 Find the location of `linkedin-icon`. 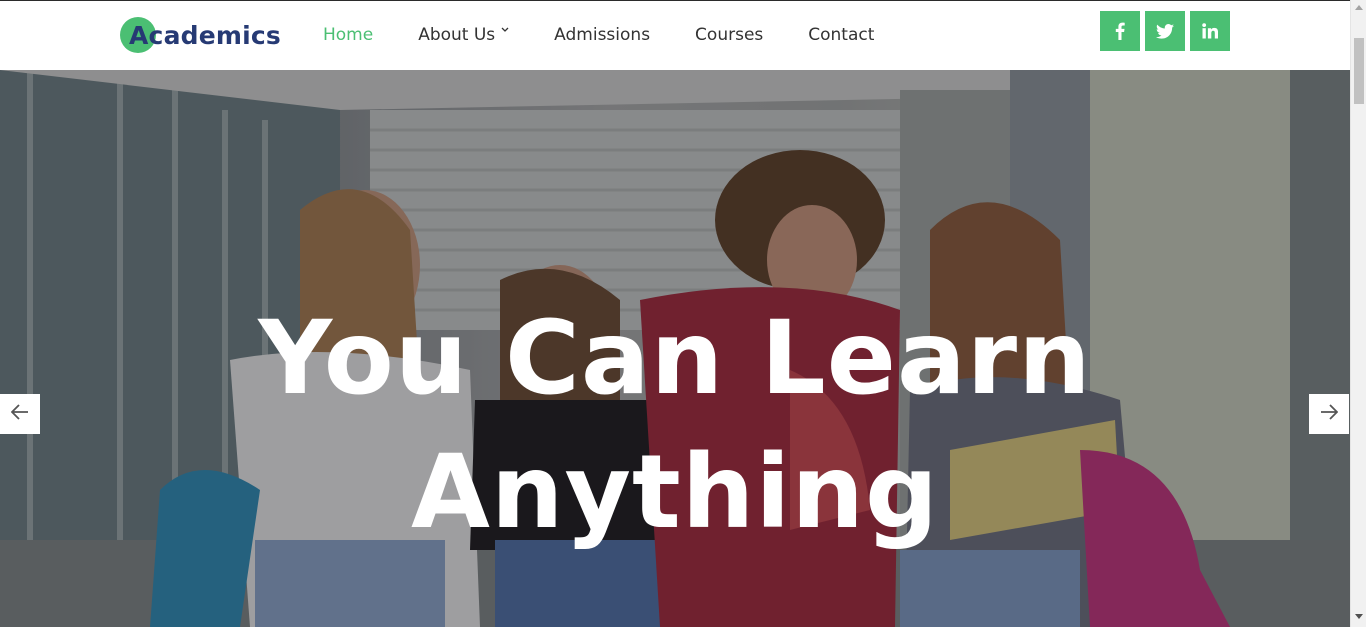

linkedin-icon is located at coordinates (1210, 31).